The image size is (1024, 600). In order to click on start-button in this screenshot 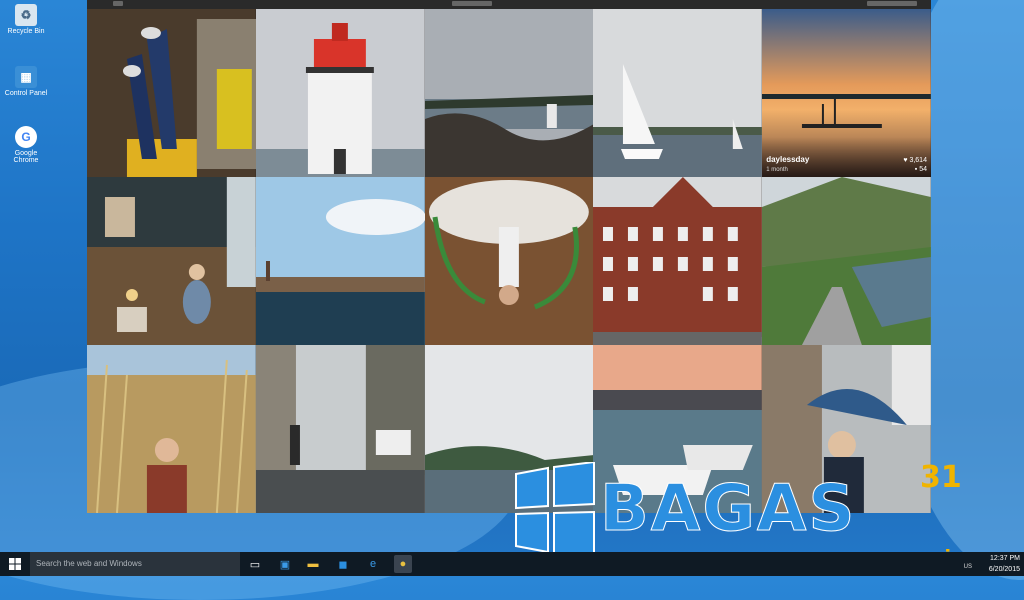, I will do `click(15, 564)`.